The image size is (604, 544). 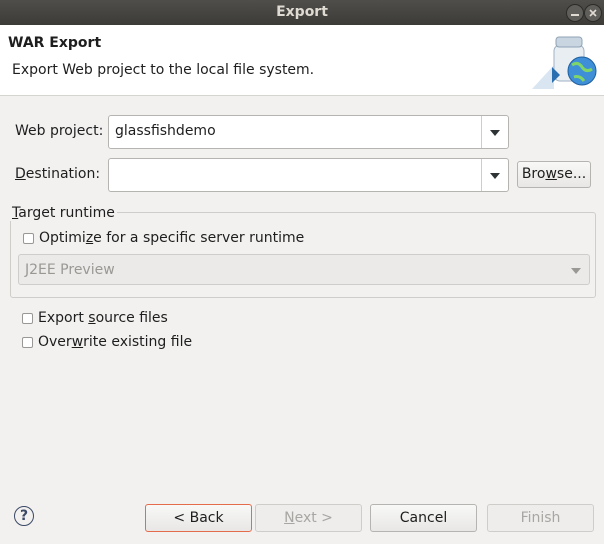 What do you see at coordinates (59, 131) in the screenshot?
I see `web-project-label: Web project:` at bounding box center [59, 131].